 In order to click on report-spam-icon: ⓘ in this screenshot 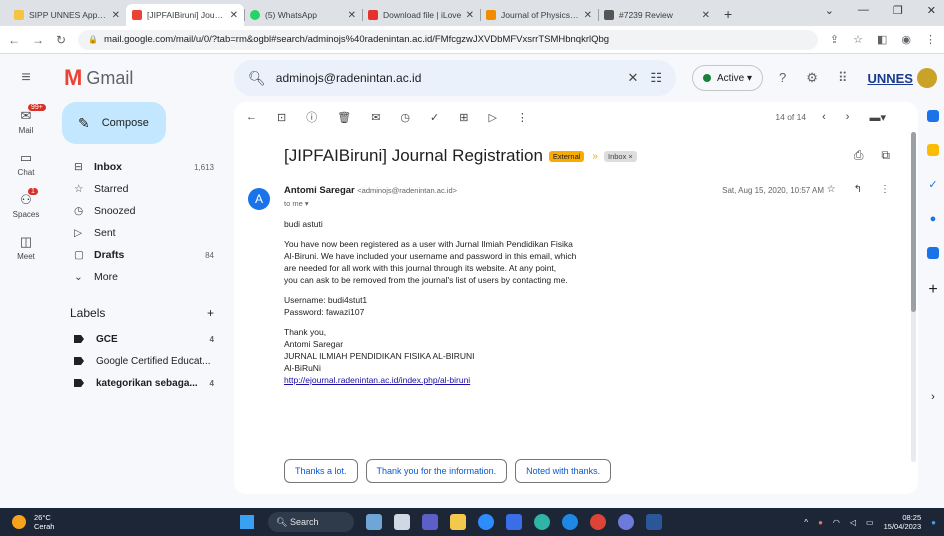, I will do `click(311, 117)`.